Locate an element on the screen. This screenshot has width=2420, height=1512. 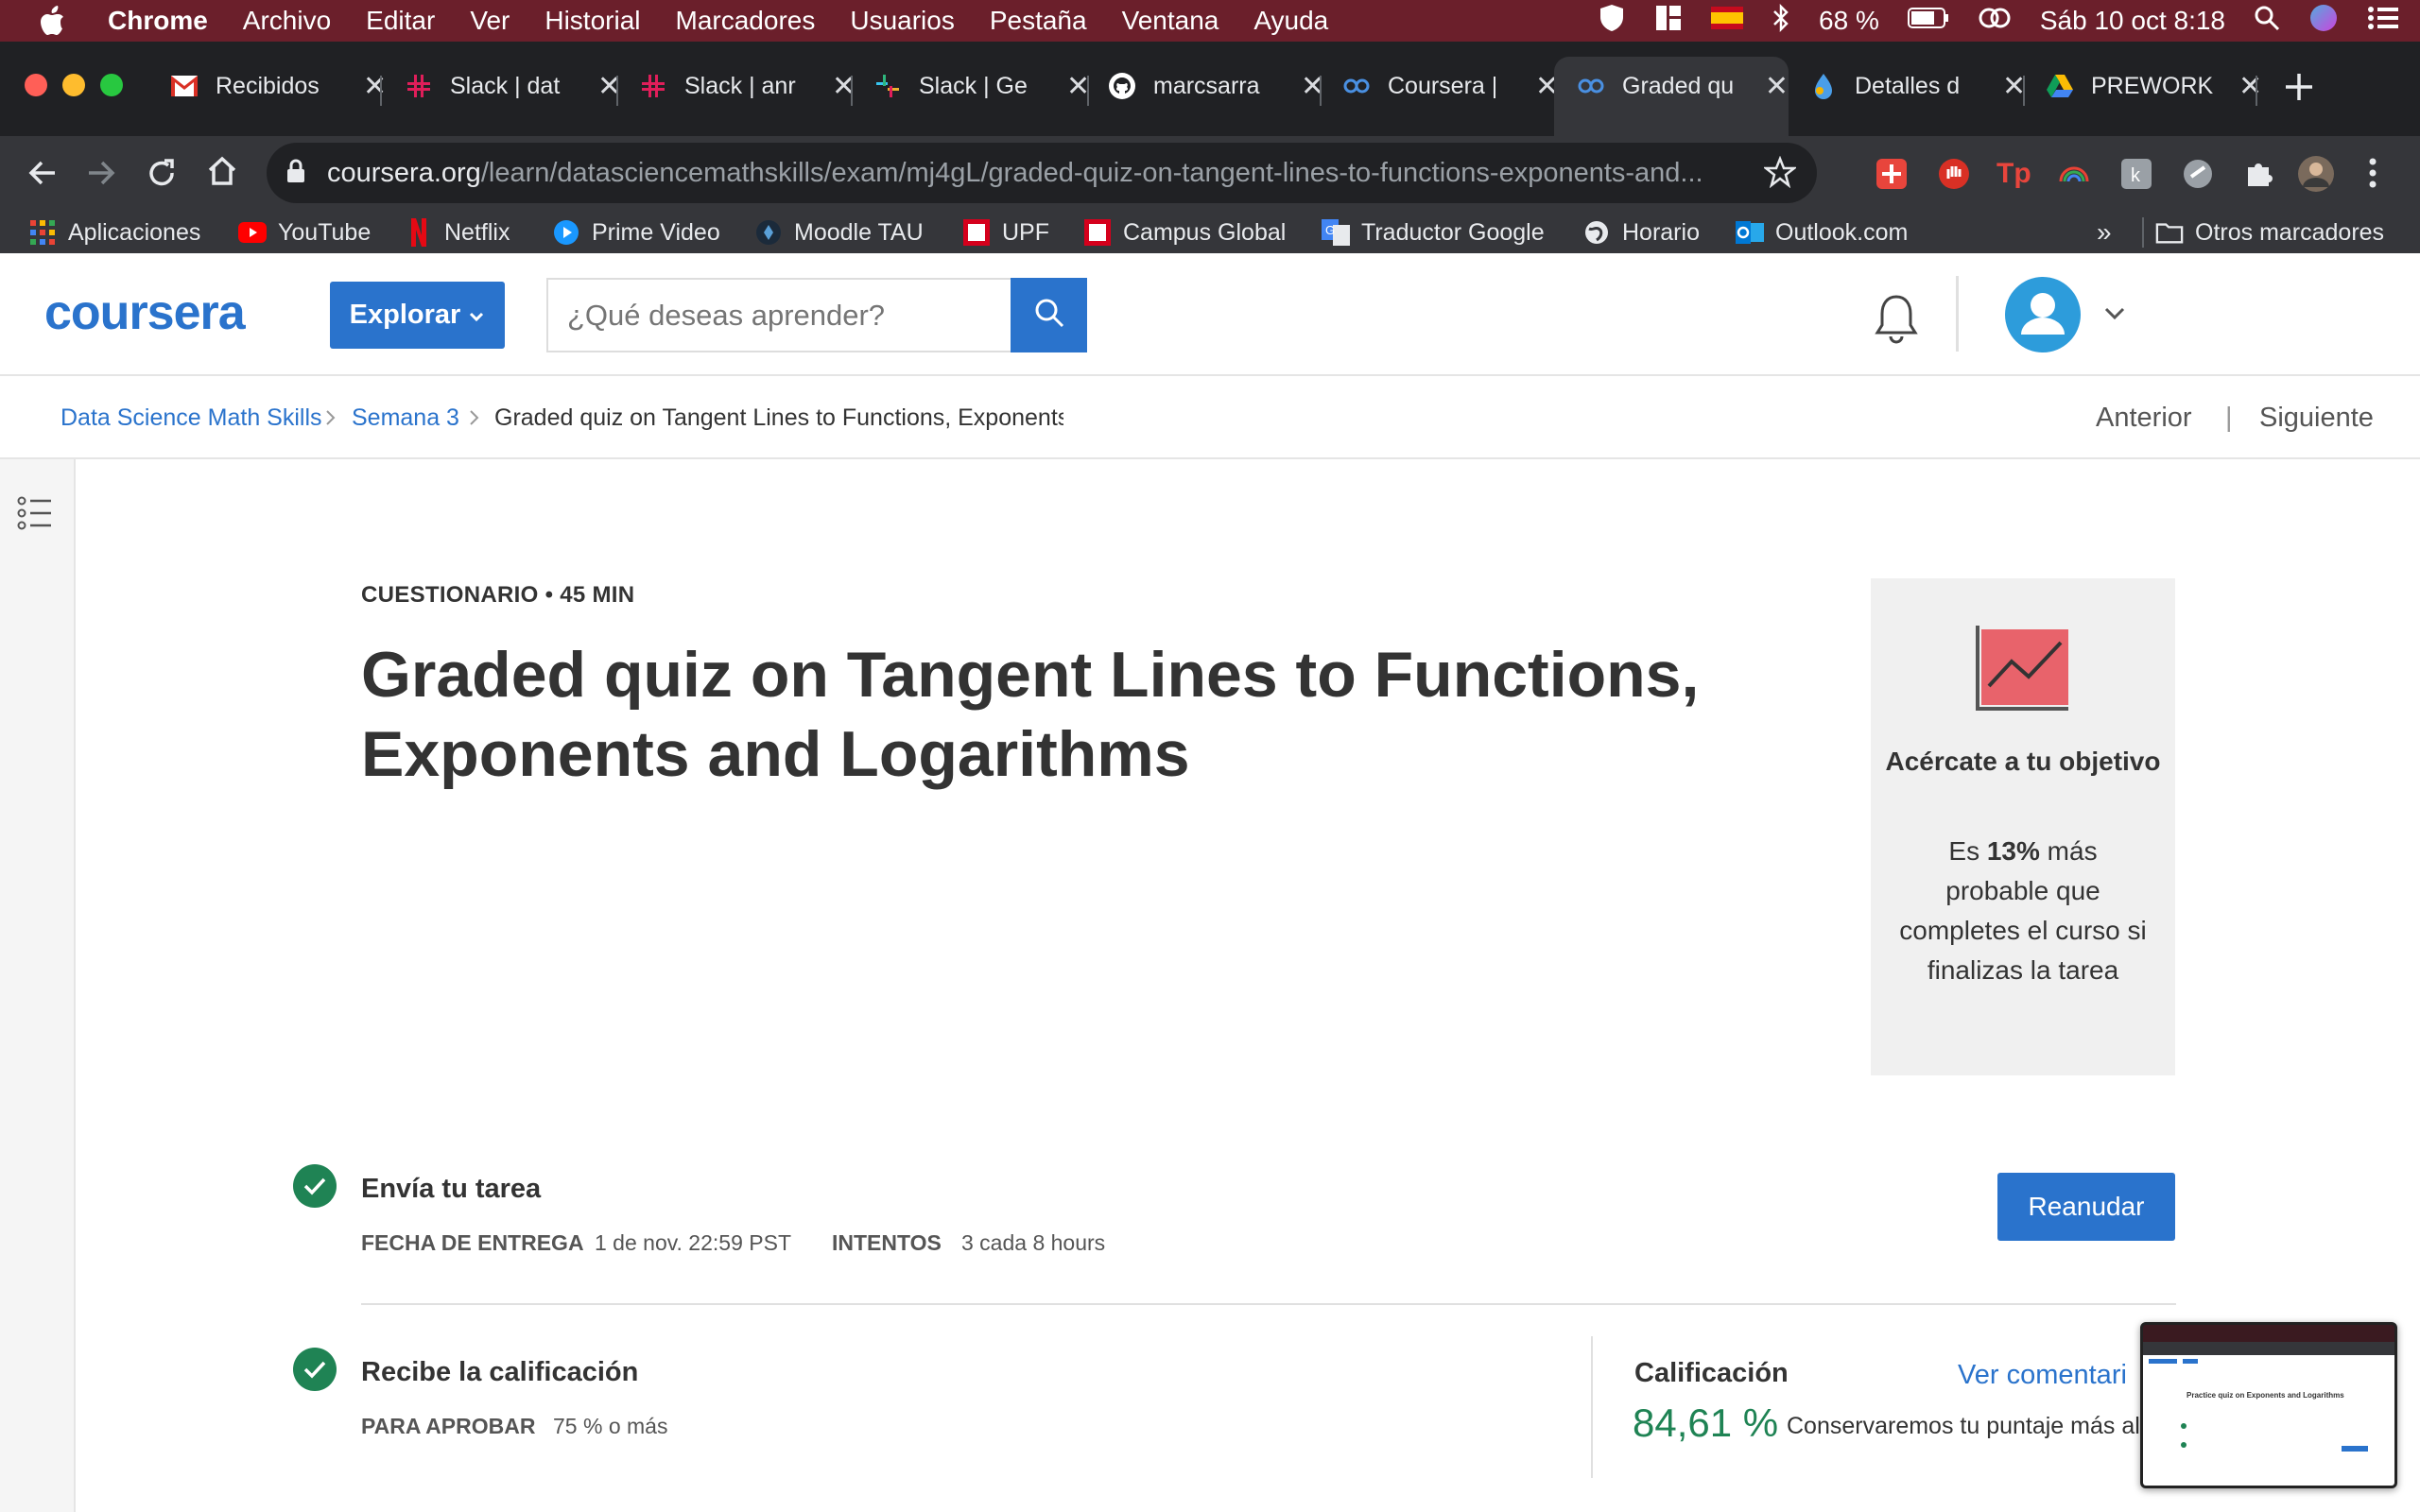
window-minimize-button is located at coordinates (73, 85).